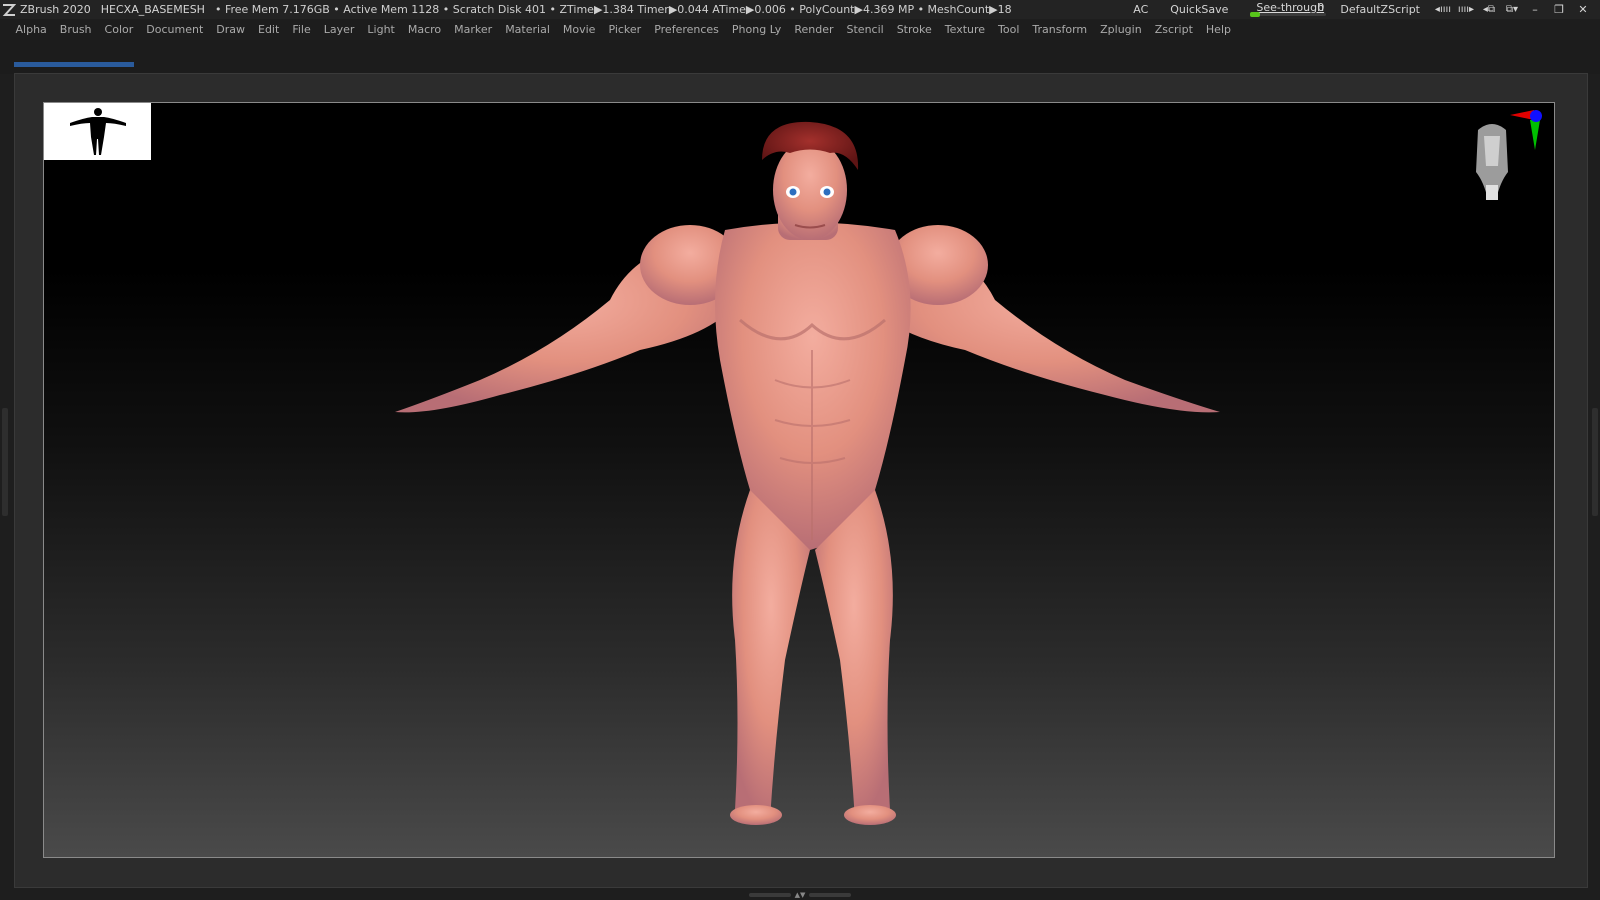 Image resolution: width=1600 pixels, height=900 pixels. Describe the element at coordinates (1466, 10) in the screenshot. I see `tray-toggle-icon: ıııı▸` at that location.